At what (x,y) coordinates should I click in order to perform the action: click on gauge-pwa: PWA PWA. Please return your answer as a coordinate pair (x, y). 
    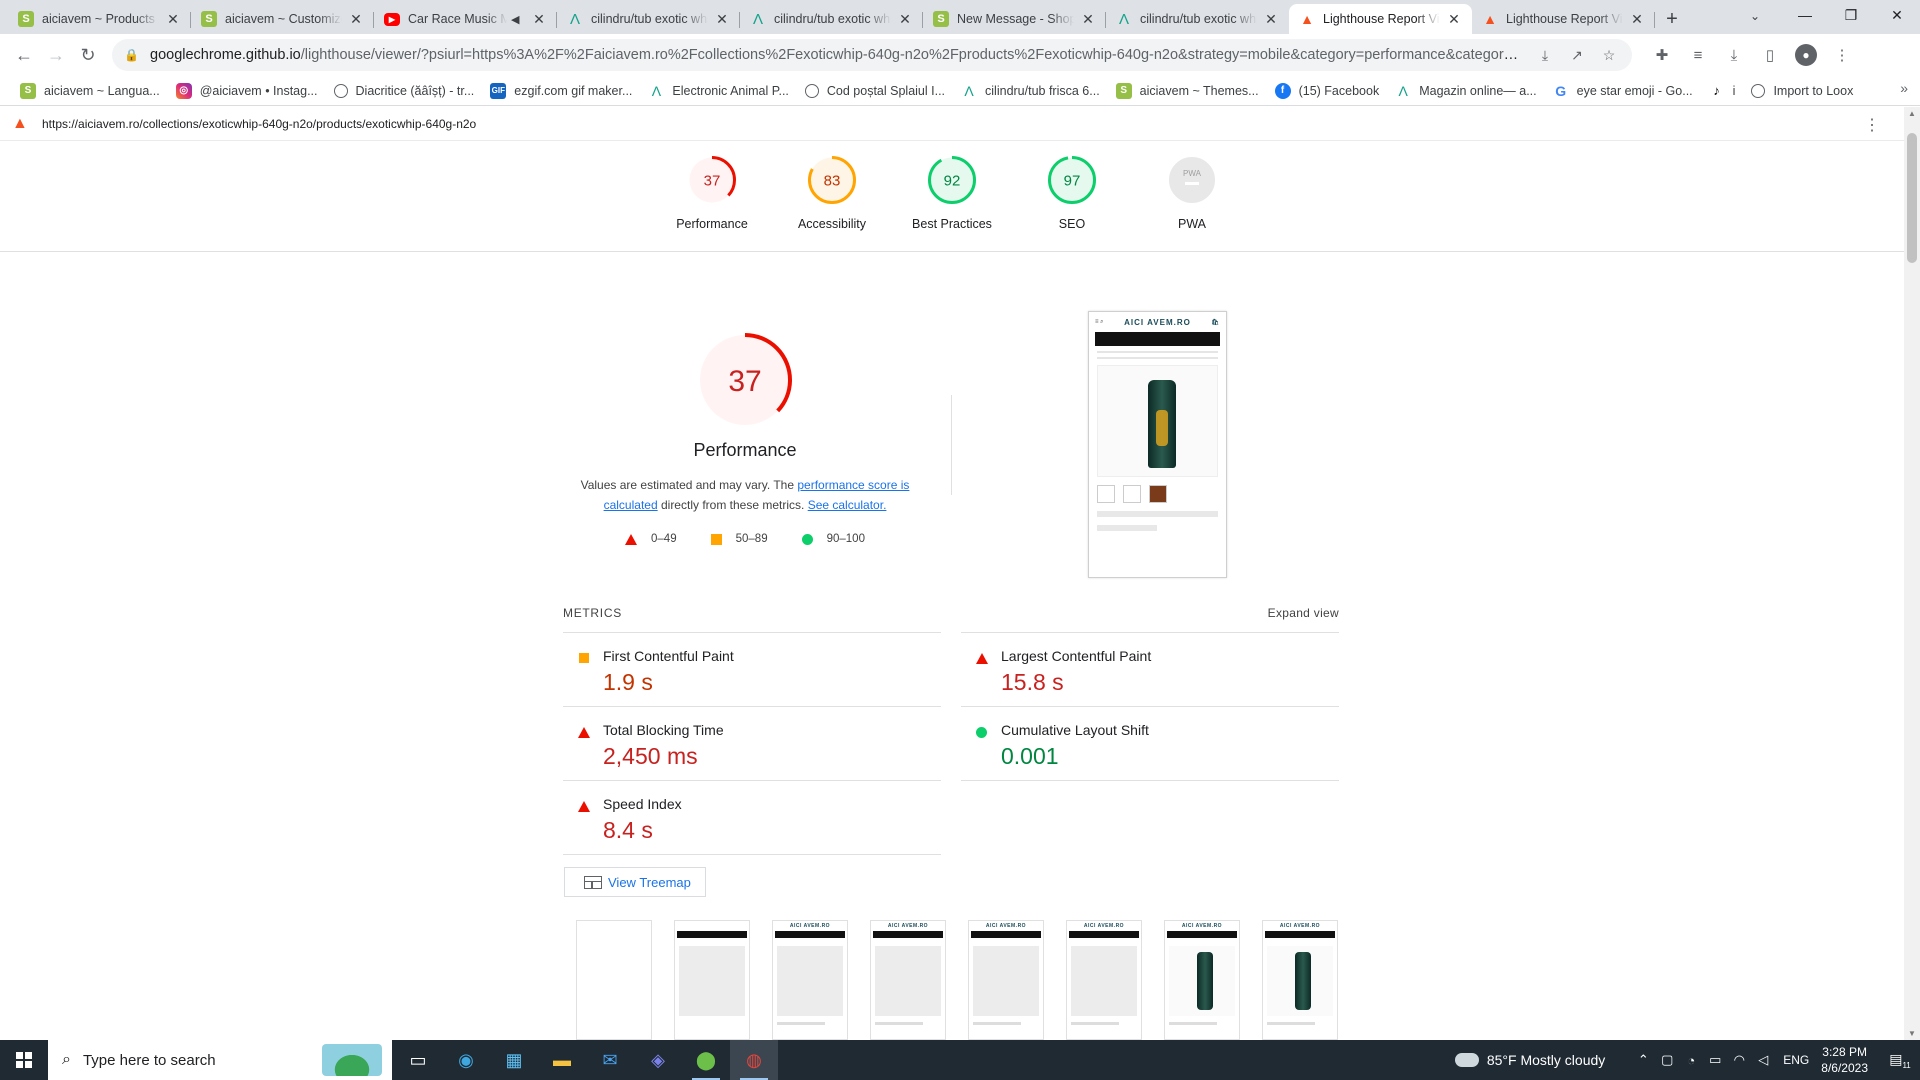
    Looking at the image, I should click on (1192, 193).